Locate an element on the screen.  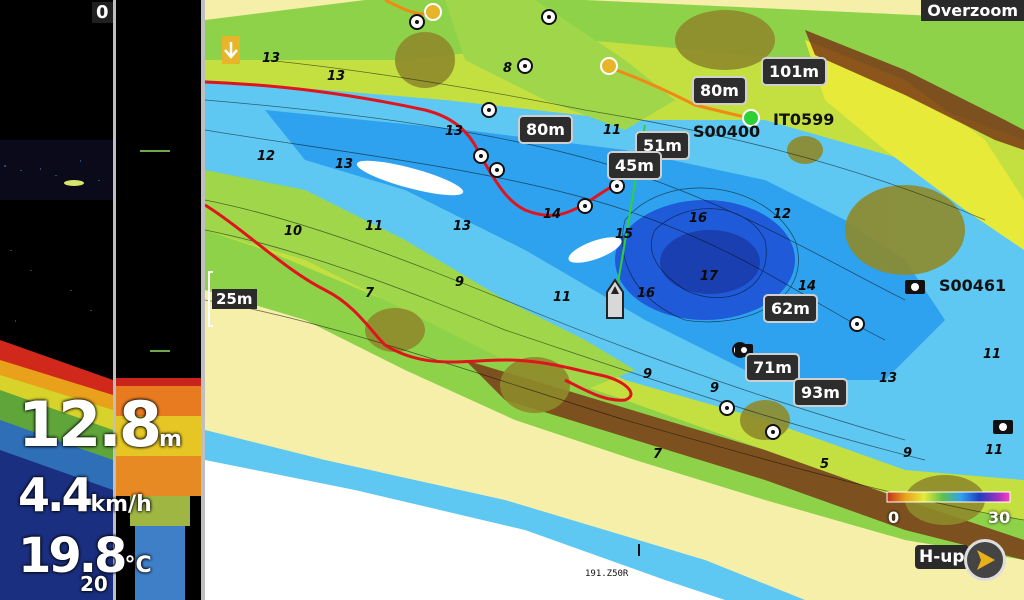
distance-label: 93m is located at coordinates (820, 392).